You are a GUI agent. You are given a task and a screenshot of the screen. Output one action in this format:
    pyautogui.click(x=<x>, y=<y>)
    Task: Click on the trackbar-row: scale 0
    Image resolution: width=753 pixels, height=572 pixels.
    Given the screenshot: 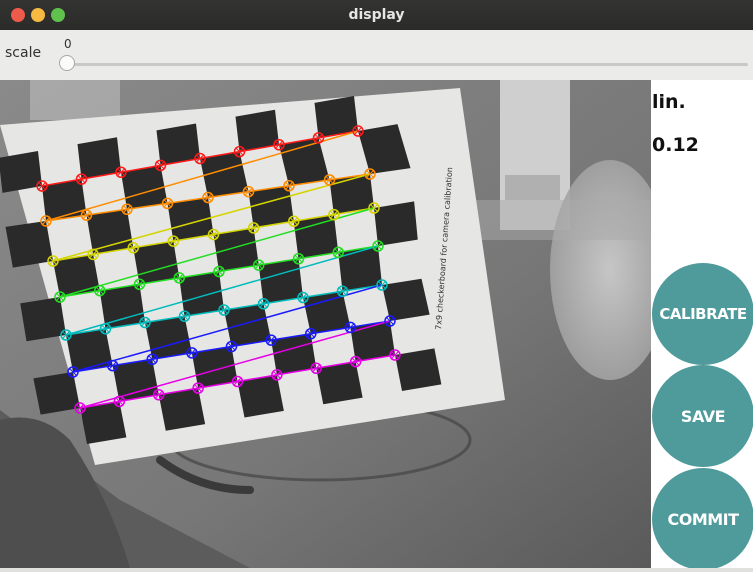 What is the action you would take?
    pyautogui.click(x=376, y=55)
    